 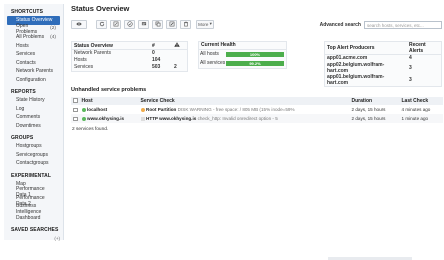 I want to click on comment-button, so click(x=143, y=24).